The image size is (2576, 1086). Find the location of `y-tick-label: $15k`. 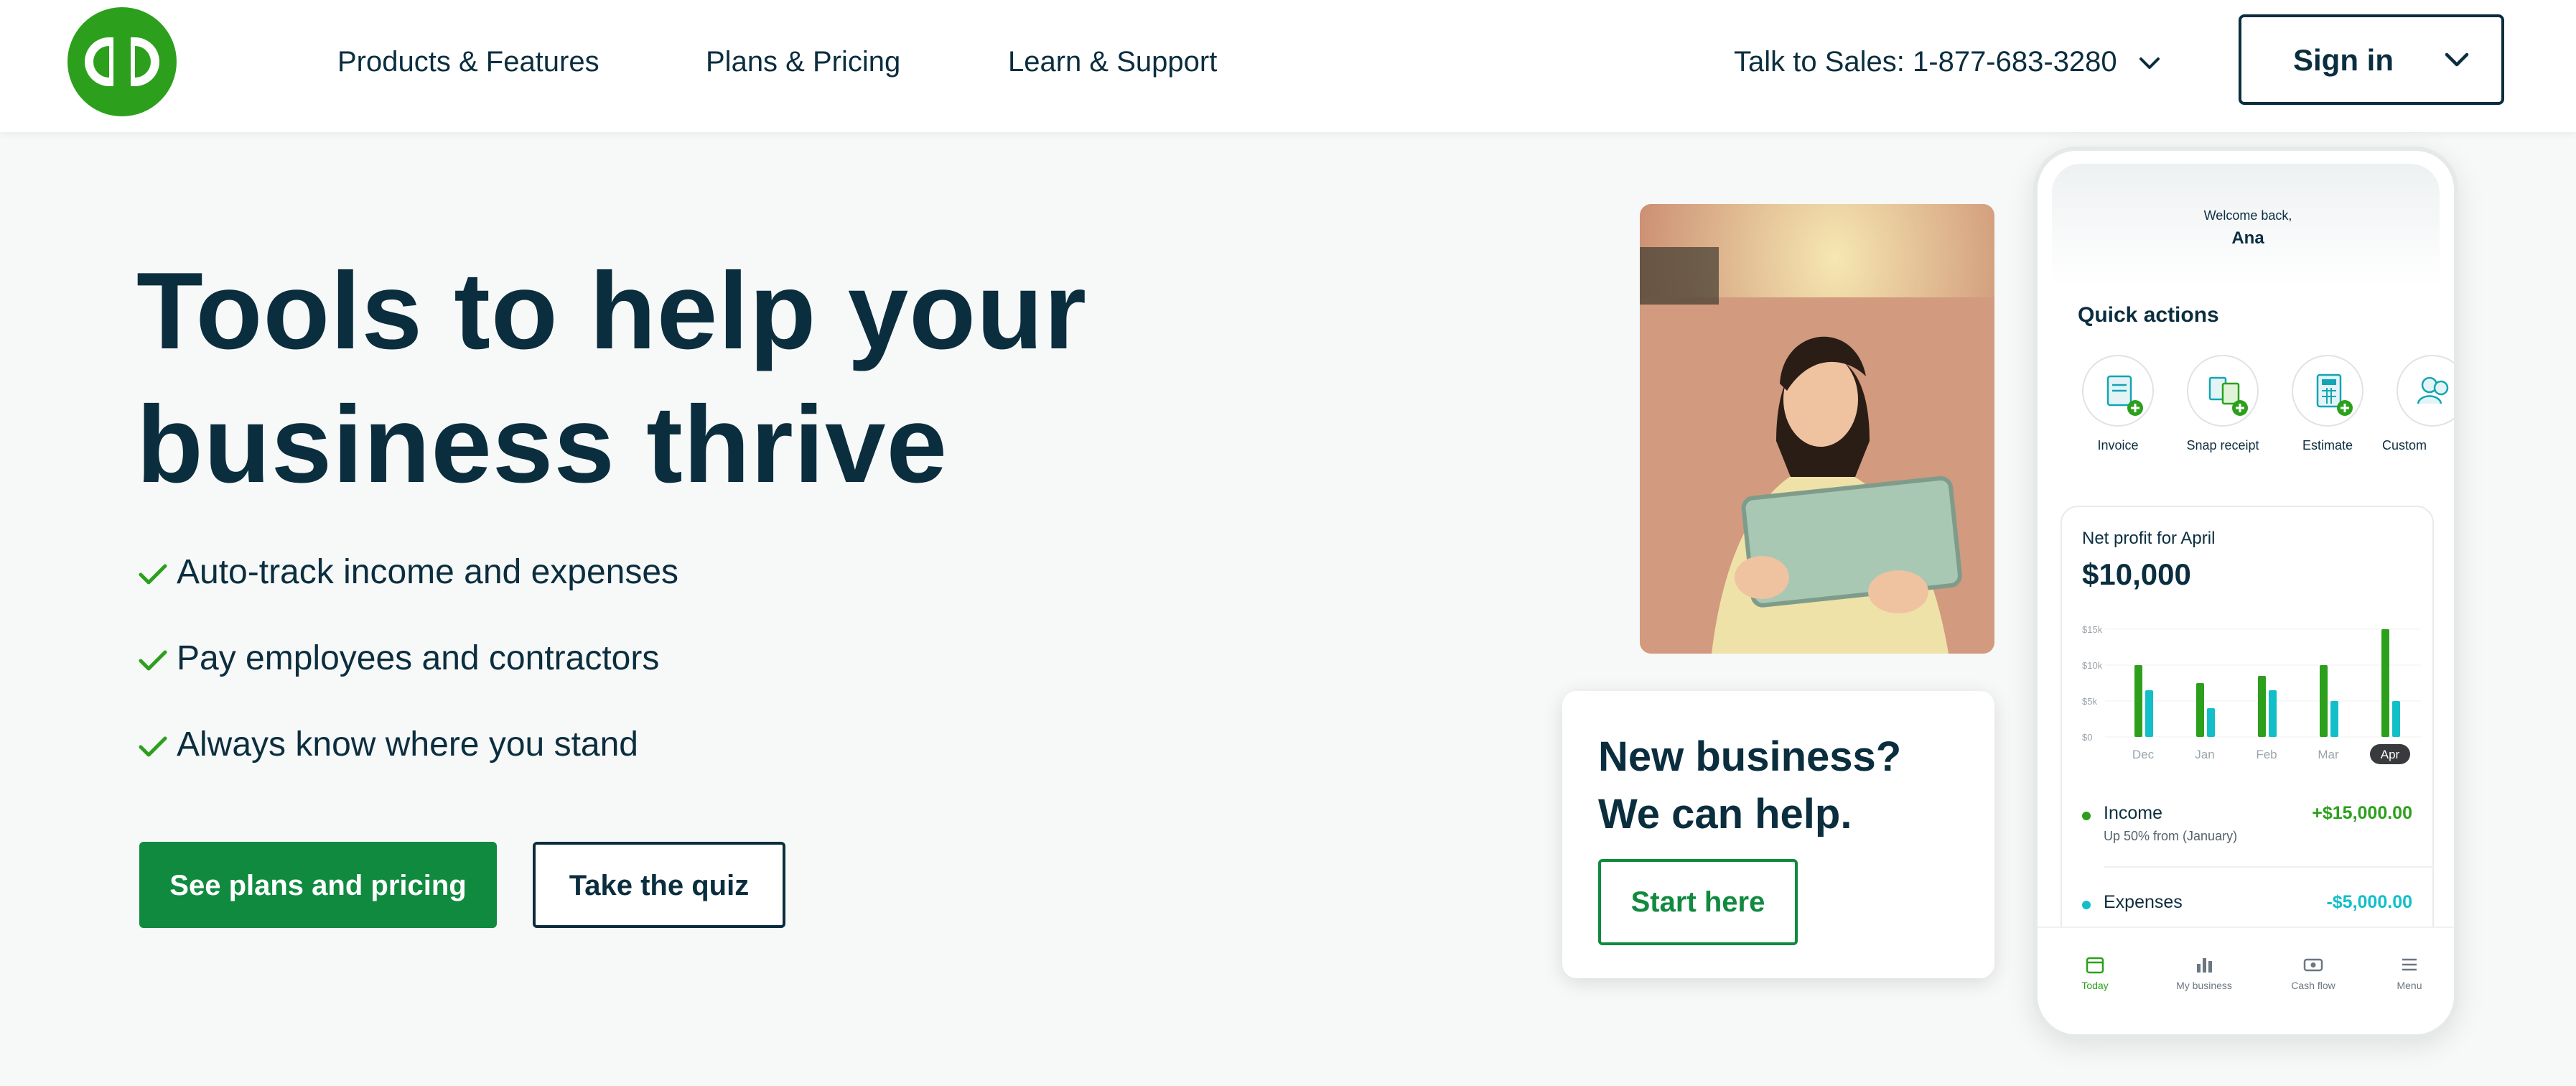

y-tick-label: $15k is located at coordinates (2092, 629).